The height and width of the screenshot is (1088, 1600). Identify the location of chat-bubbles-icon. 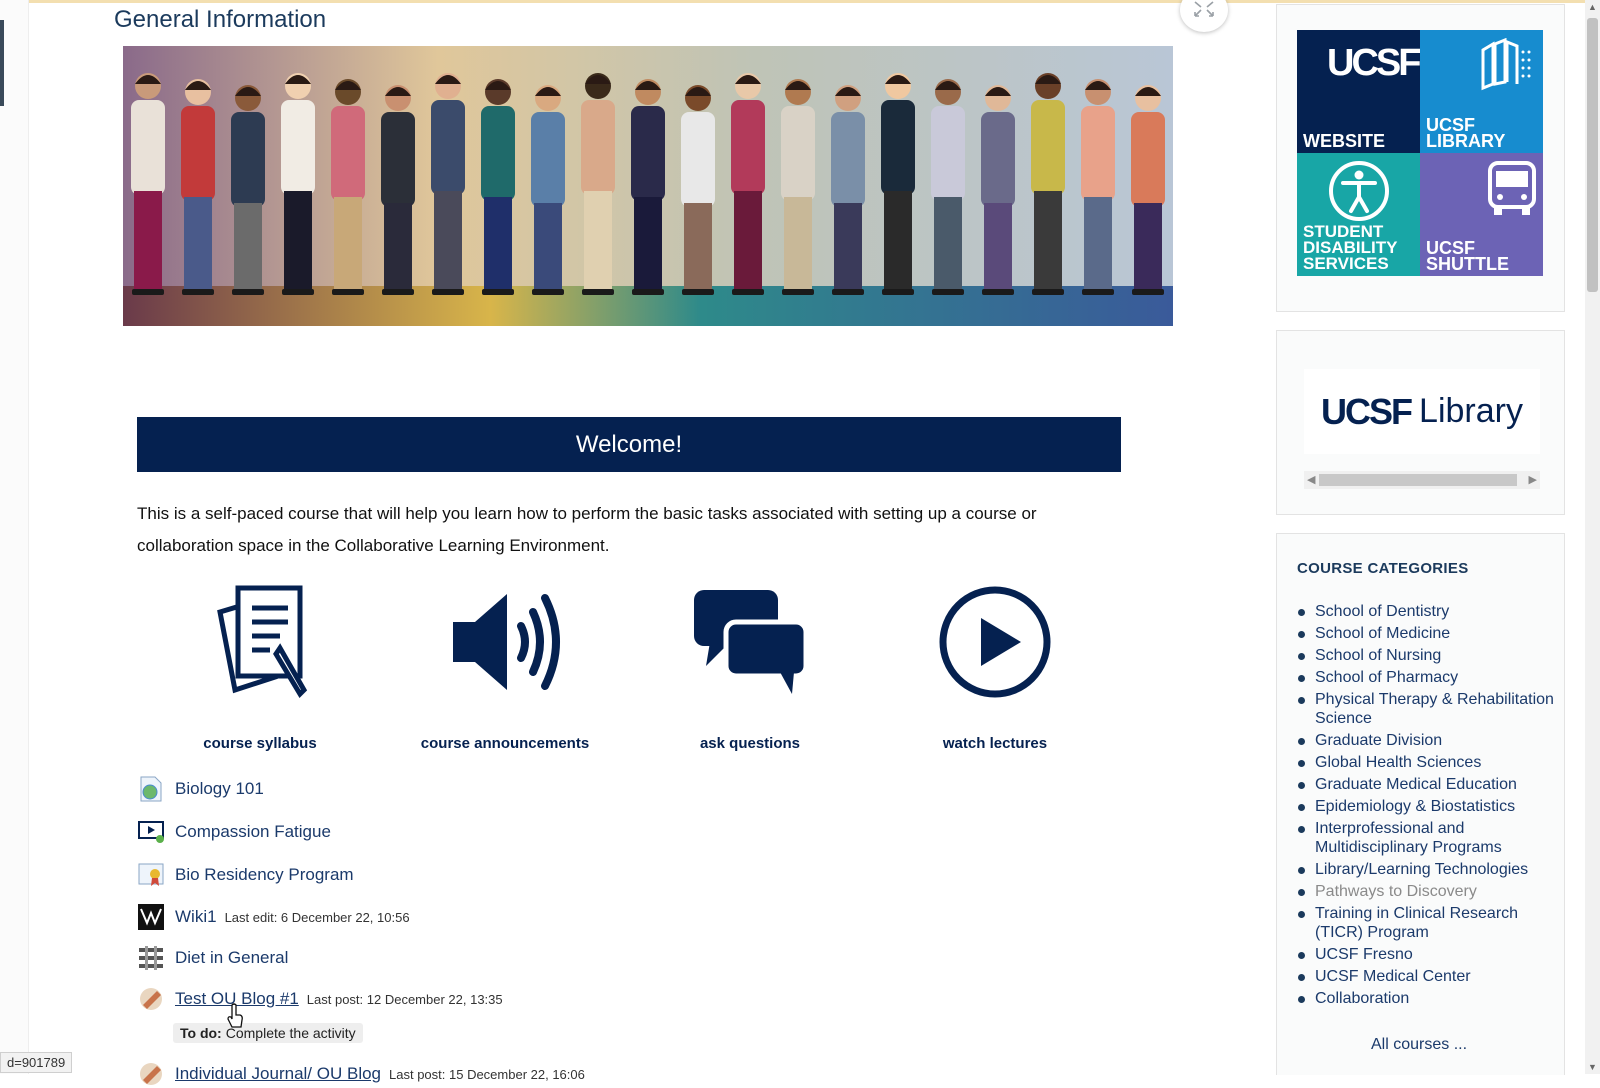
(751, 642).